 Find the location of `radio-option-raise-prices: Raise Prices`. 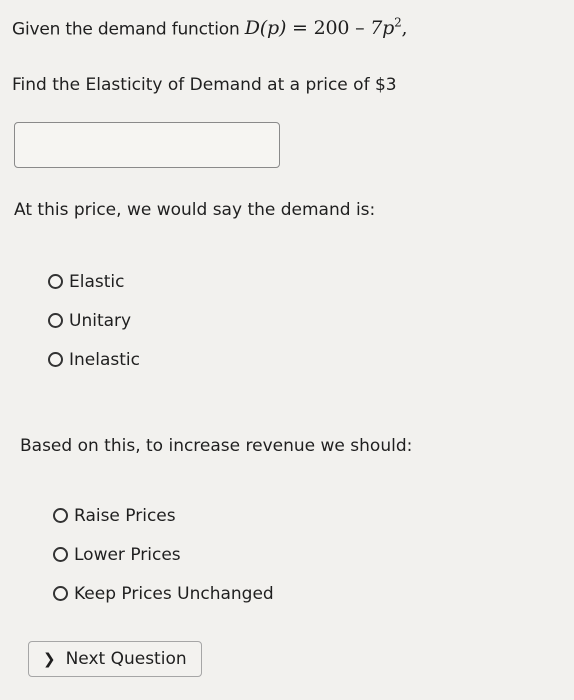

radio-option-raise-prices: Raise Prices is located at coordinates (163, 515).